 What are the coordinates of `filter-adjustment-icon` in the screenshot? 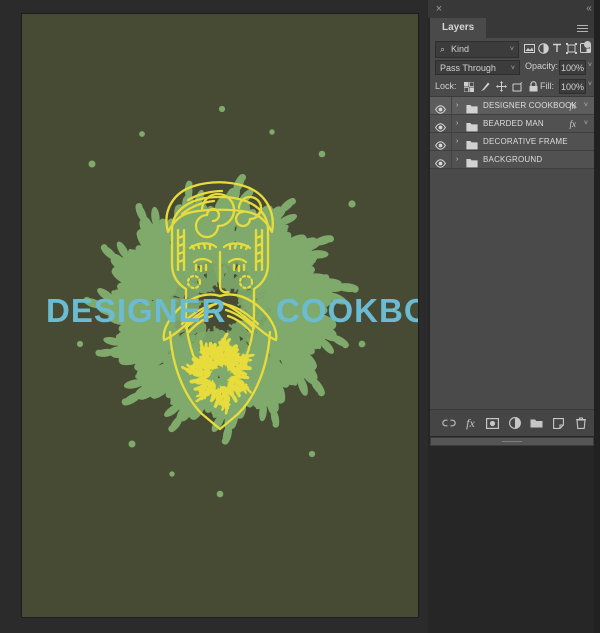 It's located at (543, 48).